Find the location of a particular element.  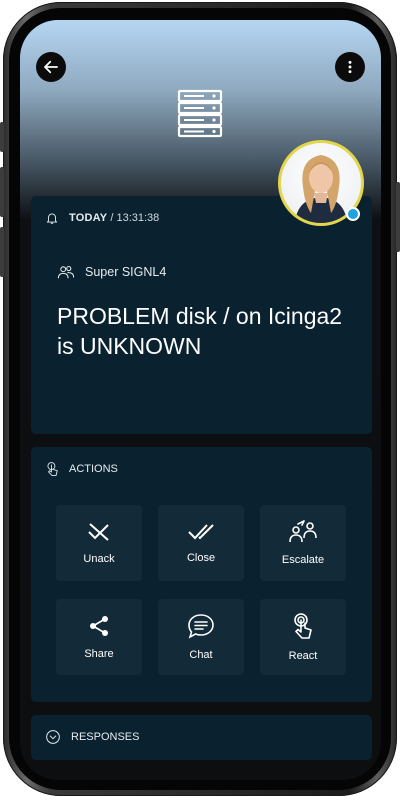

alert-title: PROBLEM disk / on Icinga2 is UNKNOWN is located at coordinates (200, 331).